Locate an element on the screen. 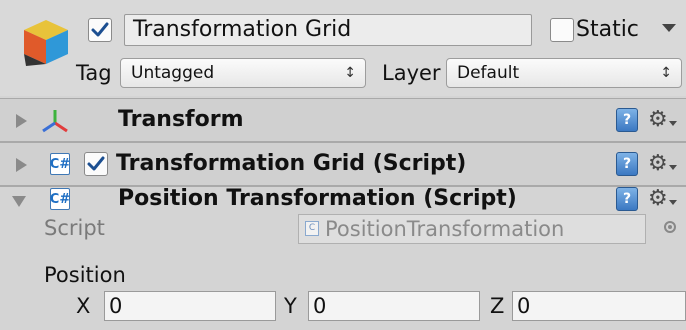  layer-label: Layer is located at coordinates (411, 73).